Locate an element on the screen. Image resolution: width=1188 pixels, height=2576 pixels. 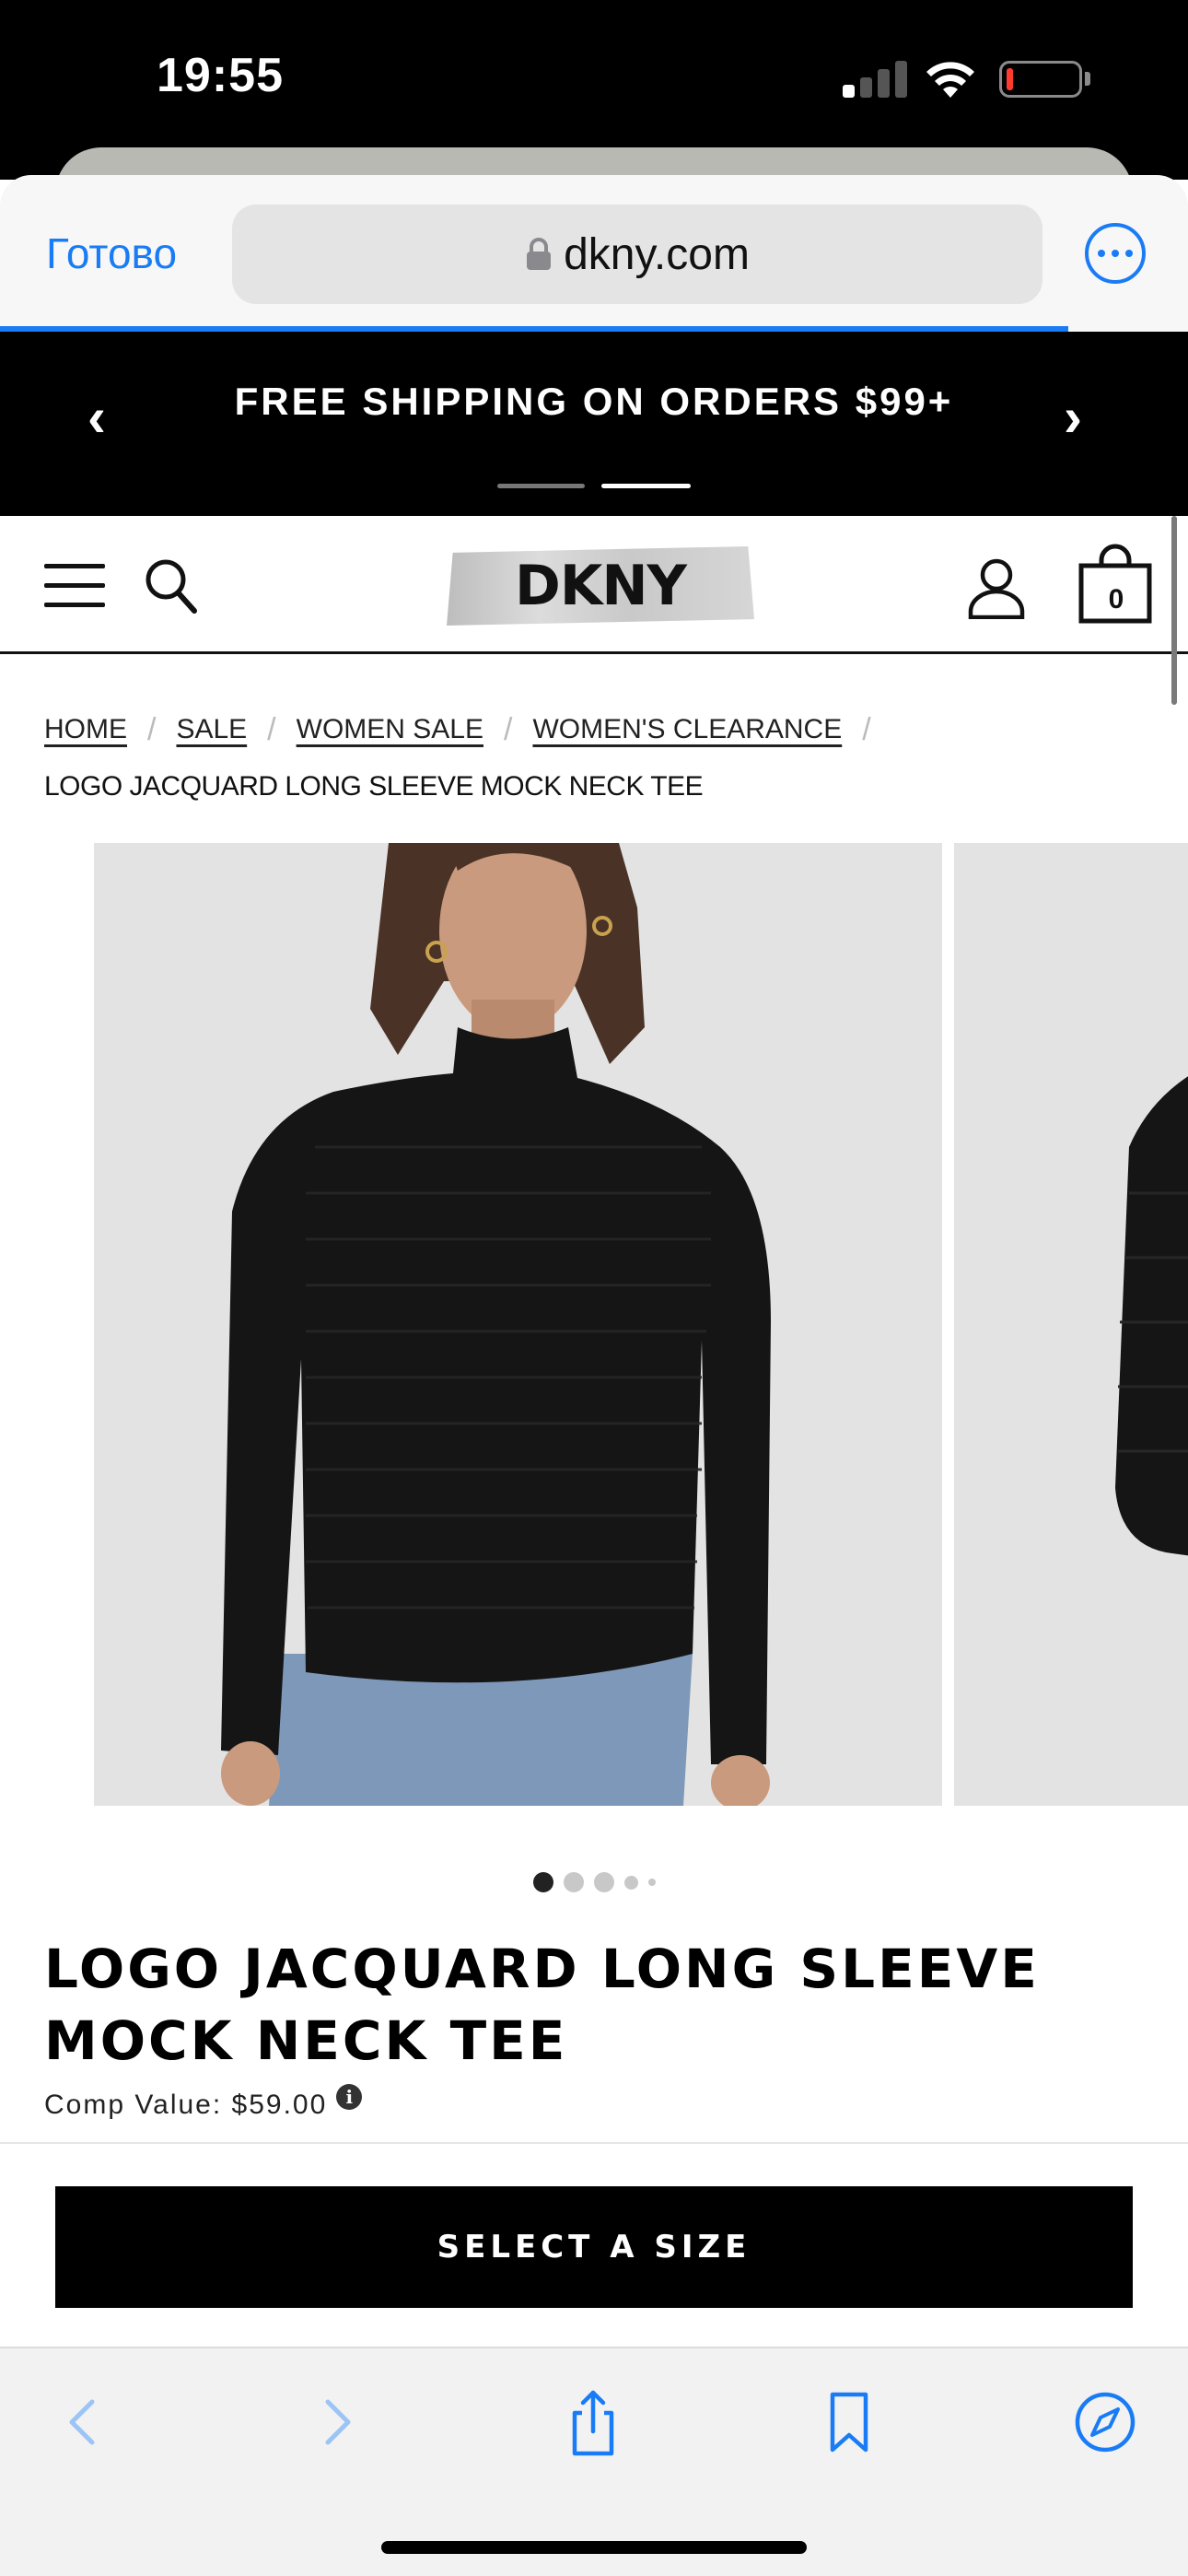
dkny-logo: DKNY is located at coordinates (600, 586).